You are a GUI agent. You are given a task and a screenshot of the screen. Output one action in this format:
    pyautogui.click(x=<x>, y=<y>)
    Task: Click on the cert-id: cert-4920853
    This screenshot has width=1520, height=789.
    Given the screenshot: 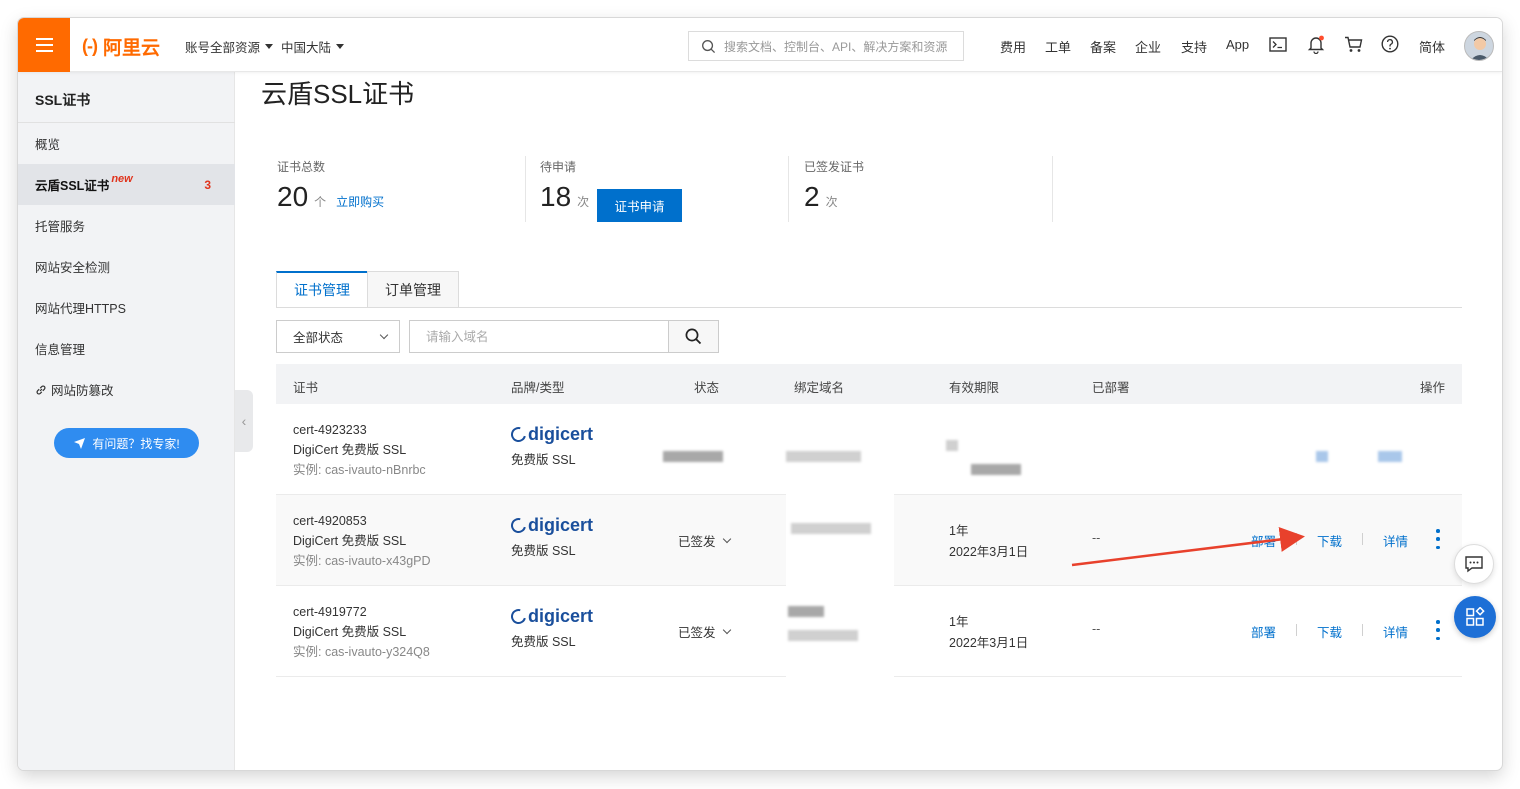 What is the action you would take?
    pyautogui.click(x=330, y=521)
    